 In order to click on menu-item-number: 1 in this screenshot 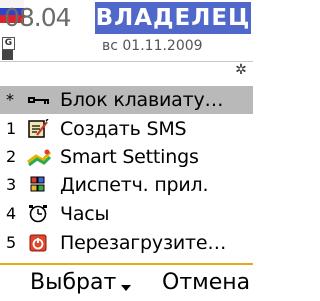, I will do `click(11, 128)`.